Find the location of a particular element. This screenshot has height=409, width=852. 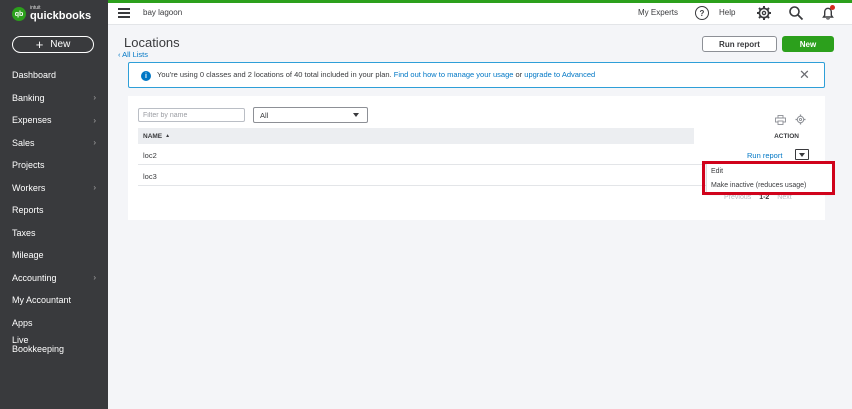

info-icon: i is located at coordinates (146, 76).